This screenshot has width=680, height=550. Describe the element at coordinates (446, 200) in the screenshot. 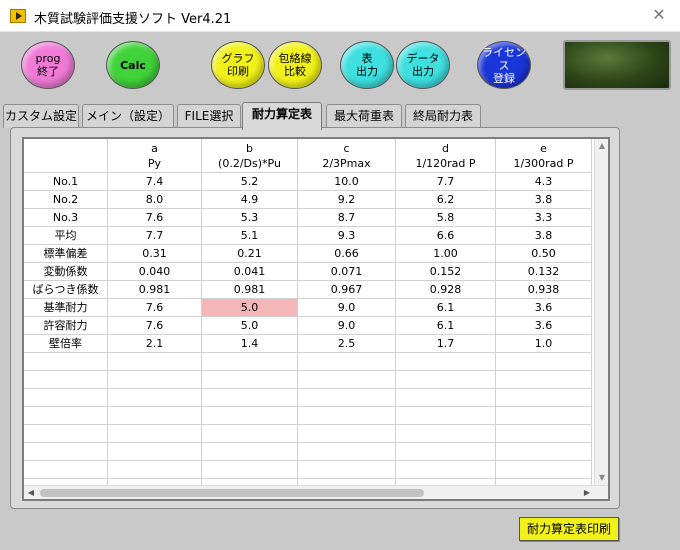

I see `table-cell: 6.2` at that location.